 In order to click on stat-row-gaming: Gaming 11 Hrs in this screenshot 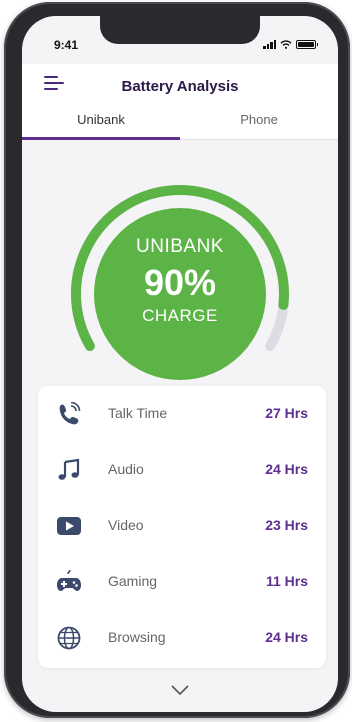, I will do `click(182, 582)`.